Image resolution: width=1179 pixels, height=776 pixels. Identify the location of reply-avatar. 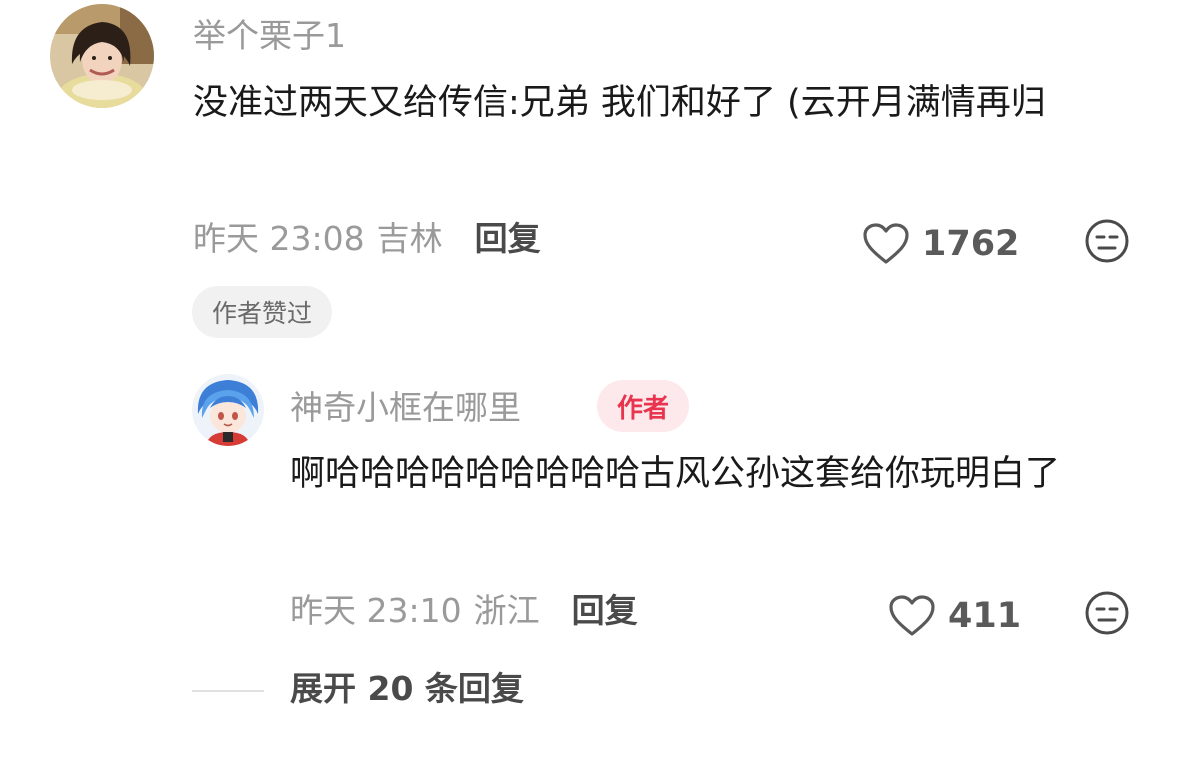
(228, 410).